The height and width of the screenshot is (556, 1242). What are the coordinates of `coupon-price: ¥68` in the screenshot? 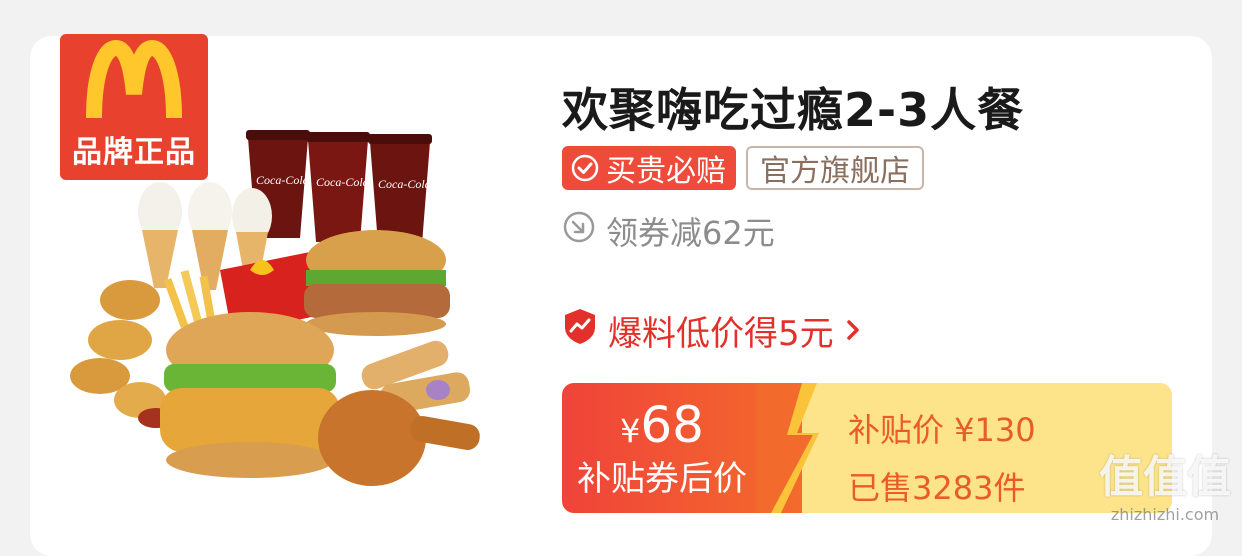 It's located at (662, 428).